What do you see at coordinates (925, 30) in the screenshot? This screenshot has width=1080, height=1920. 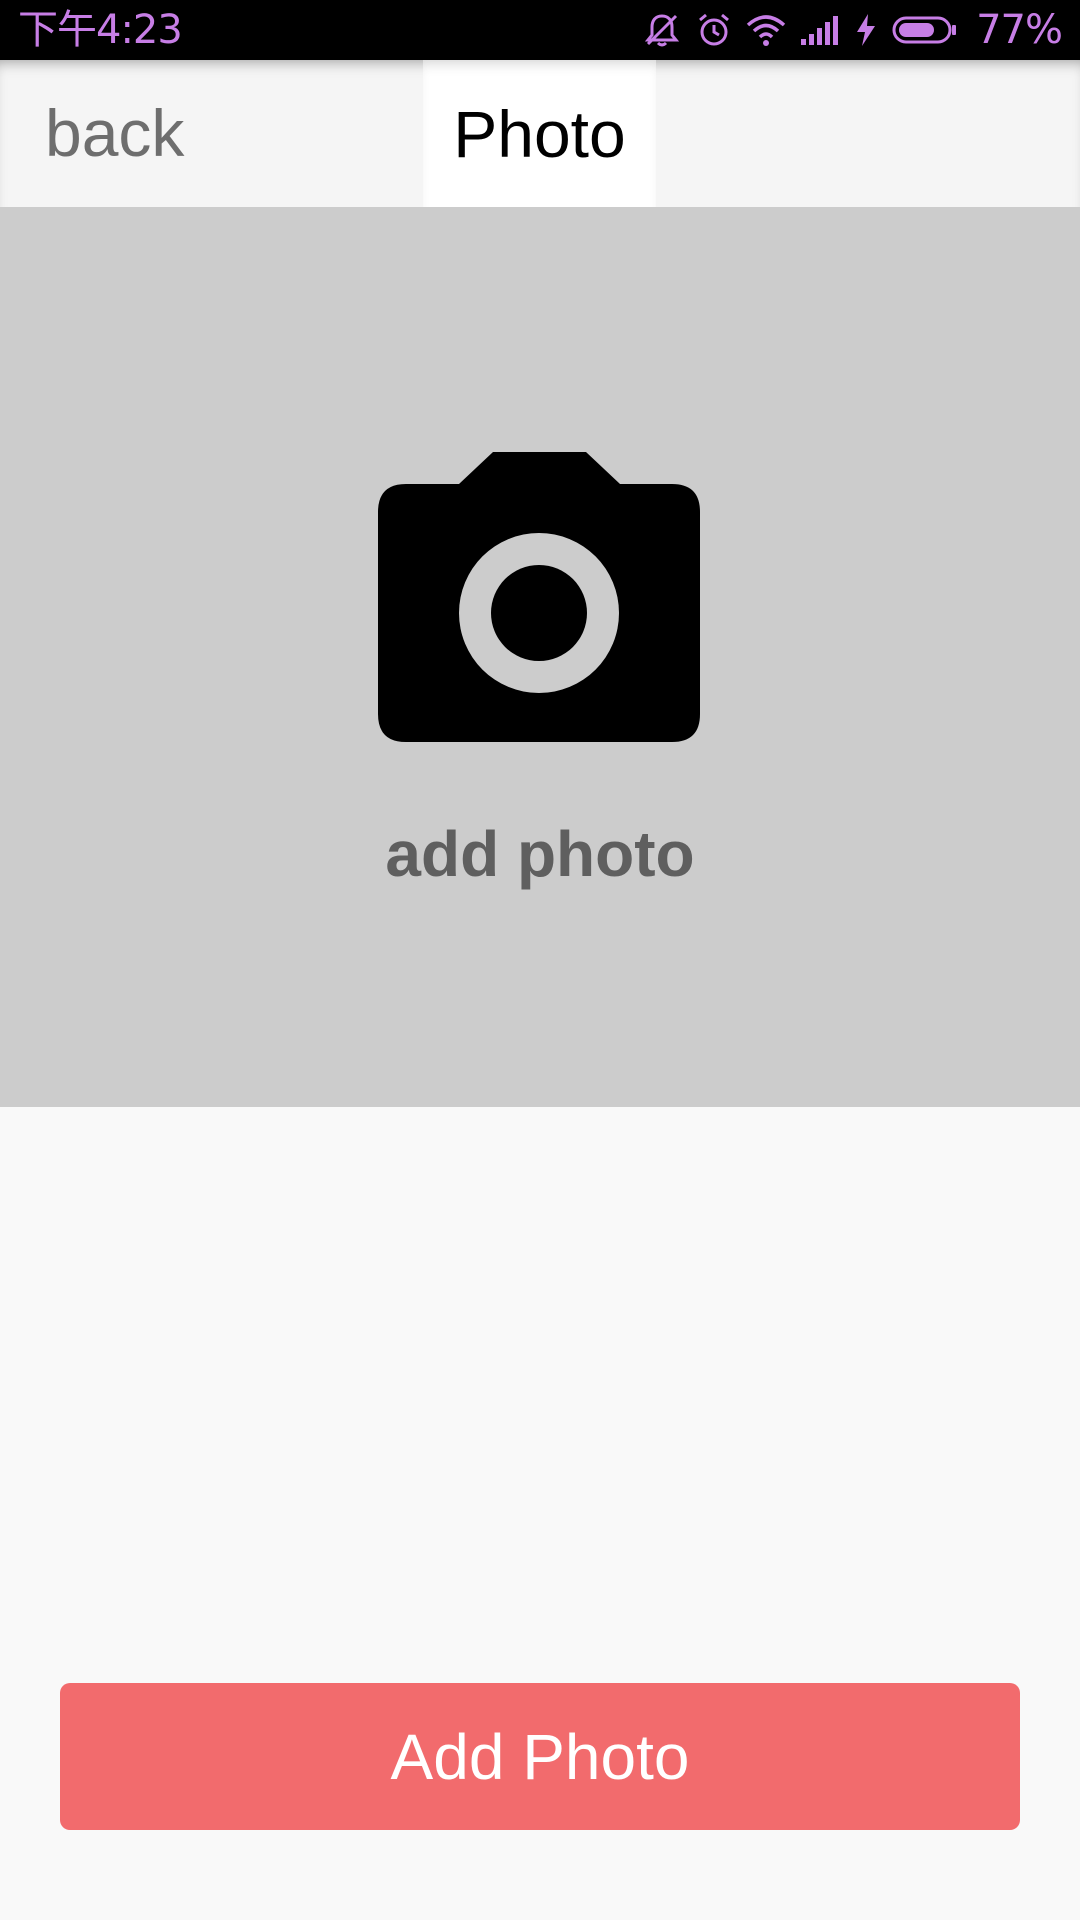 I see `battery-icon` at bounding box center [925, 30].